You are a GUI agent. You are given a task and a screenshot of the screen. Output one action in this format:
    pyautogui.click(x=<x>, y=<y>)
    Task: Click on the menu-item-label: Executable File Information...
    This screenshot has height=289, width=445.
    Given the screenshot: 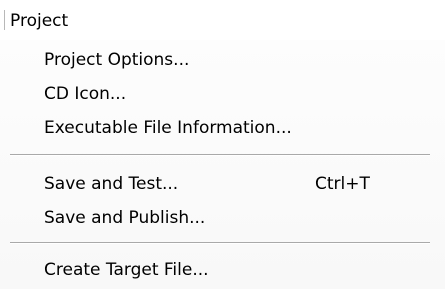 What is the action you would take?
    pyautogui.click(x=168, y=128)
    